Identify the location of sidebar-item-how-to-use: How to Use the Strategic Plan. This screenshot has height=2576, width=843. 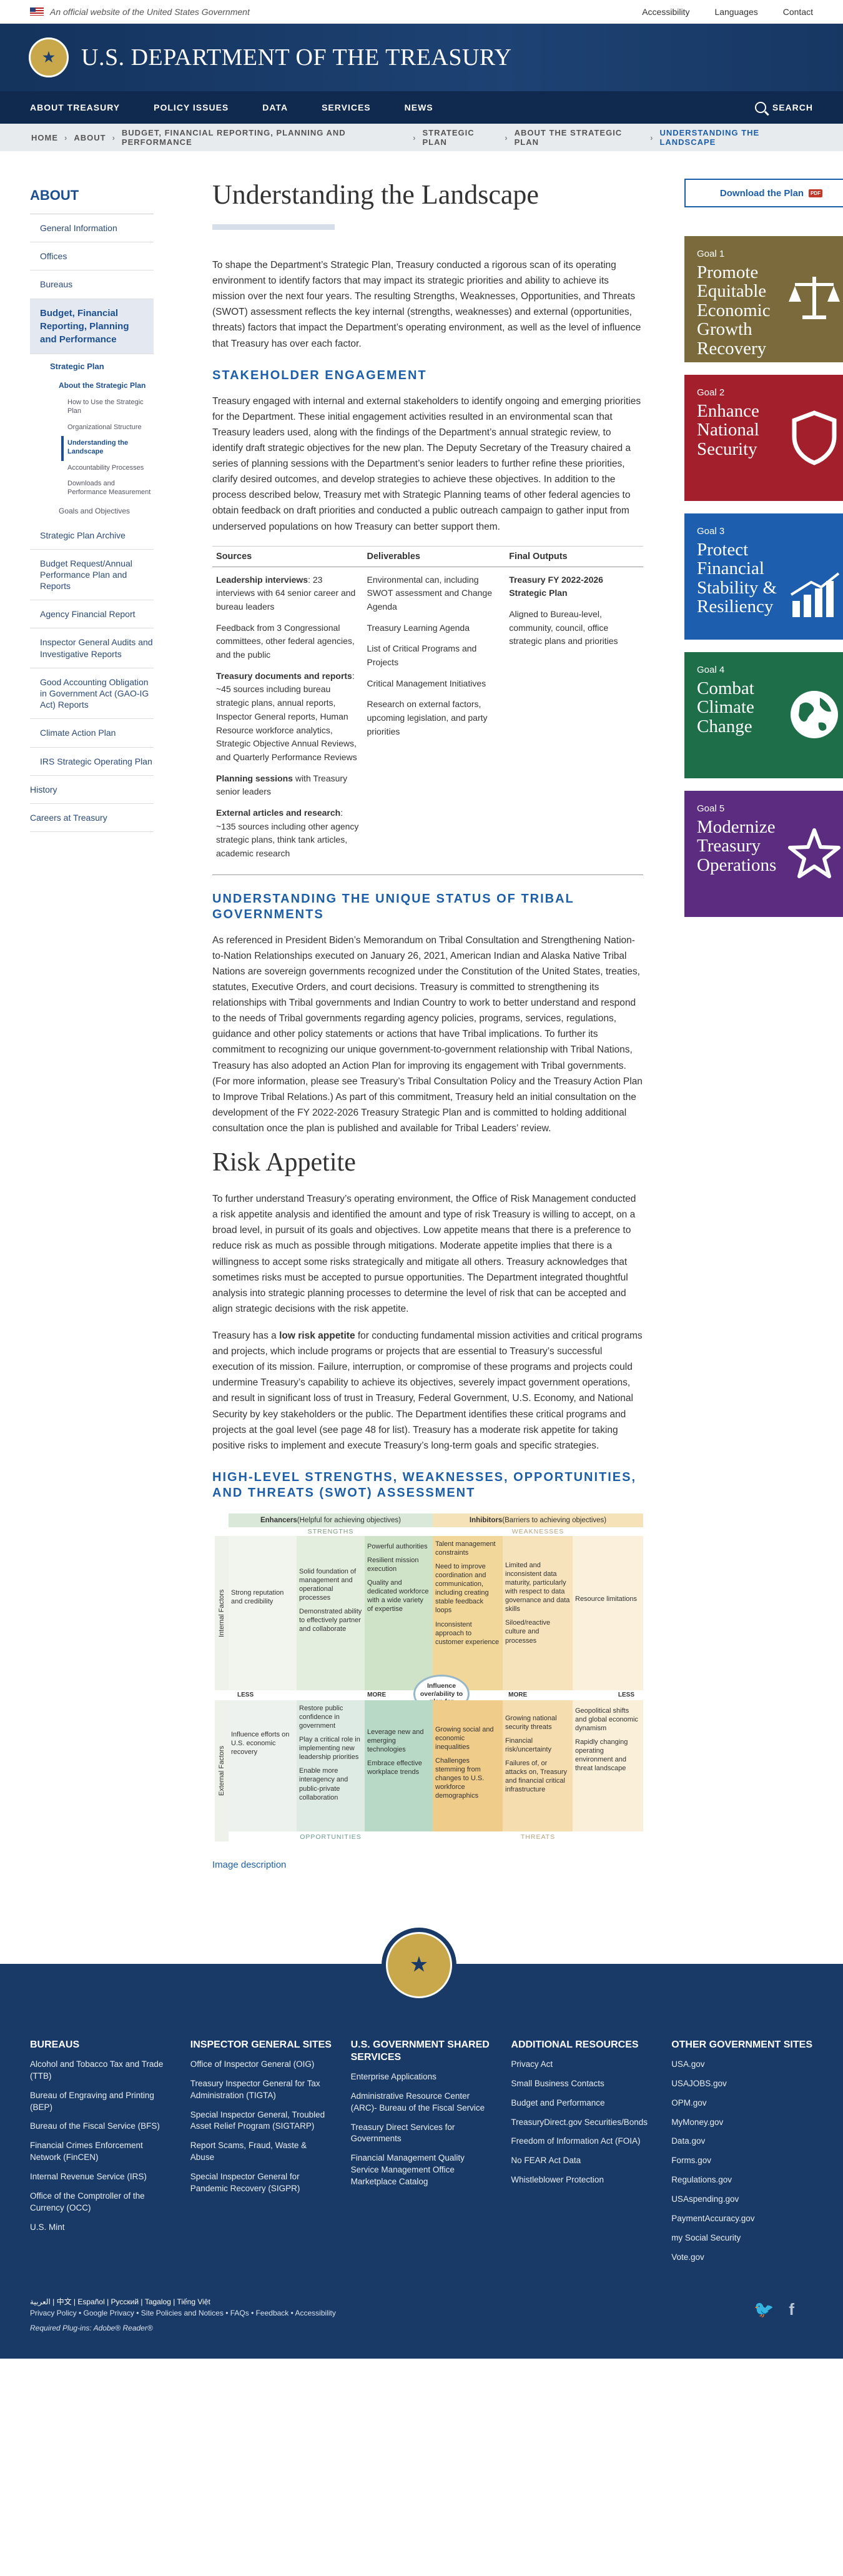
(92, 407).